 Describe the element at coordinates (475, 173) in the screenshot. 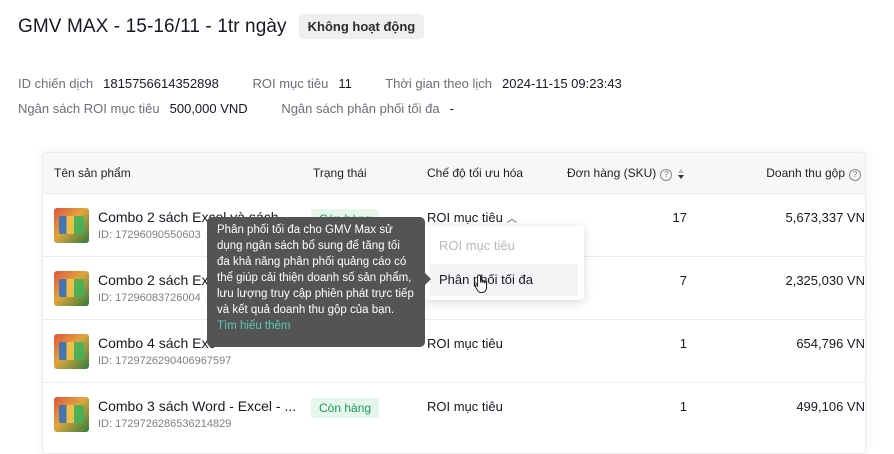

I see `col-optimization-mode: Chế độ tối ưu hóa` at that location.